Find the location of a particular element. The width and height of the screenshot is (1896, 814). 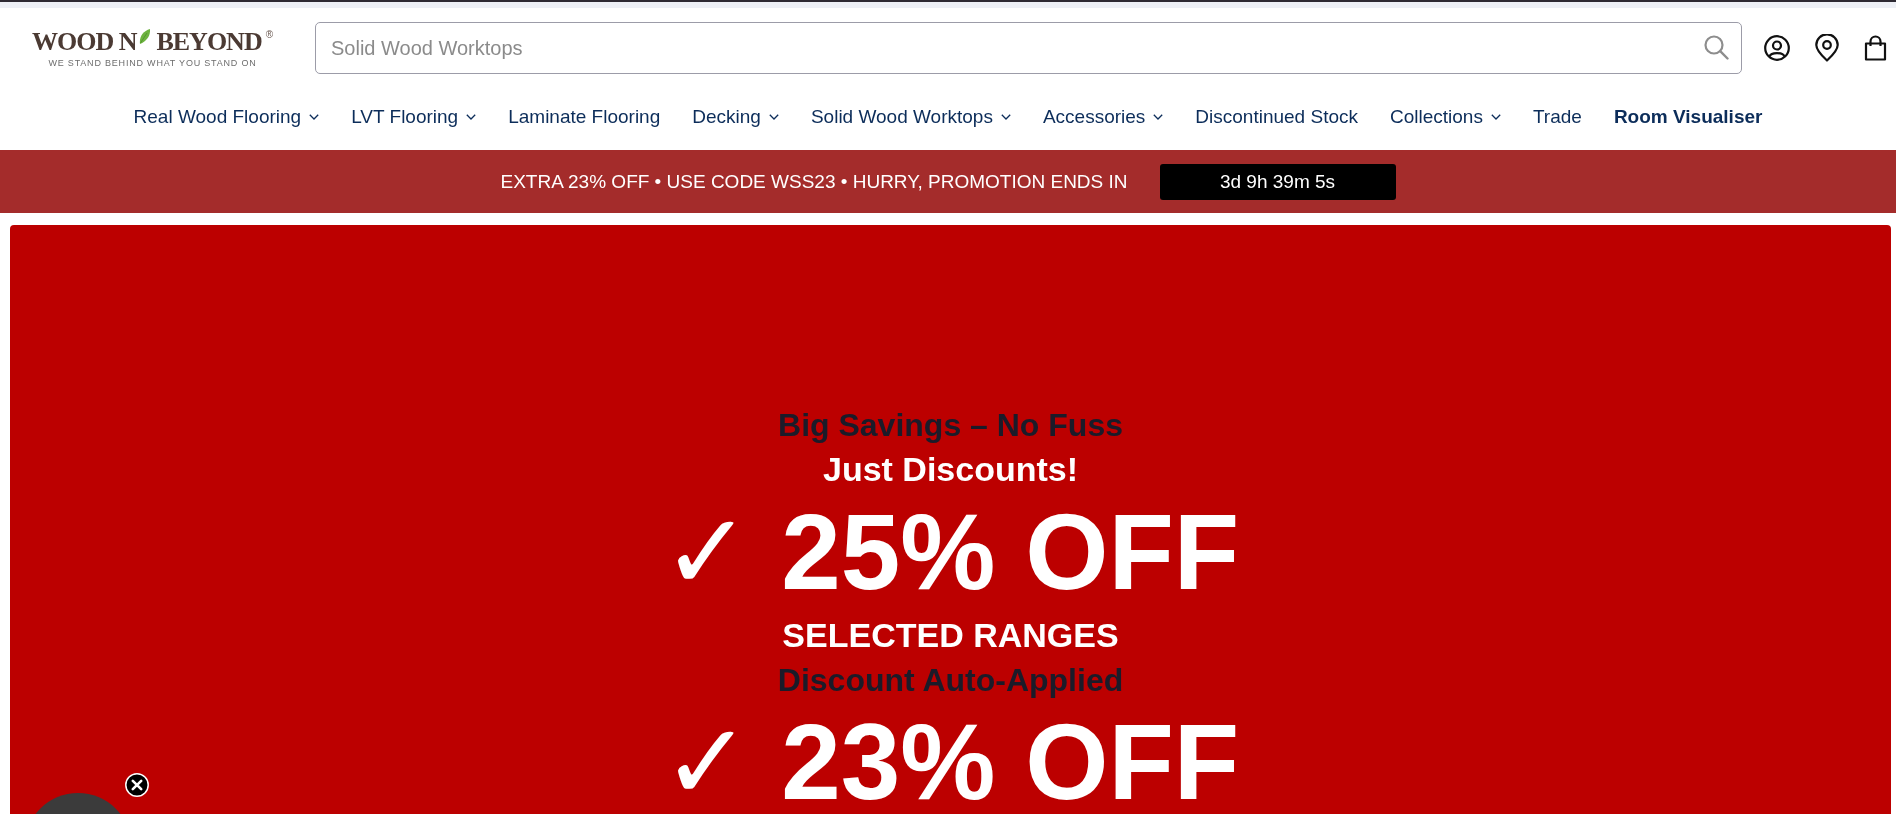

nav-link: LVT Flooring is located at coordinates (414, 117).